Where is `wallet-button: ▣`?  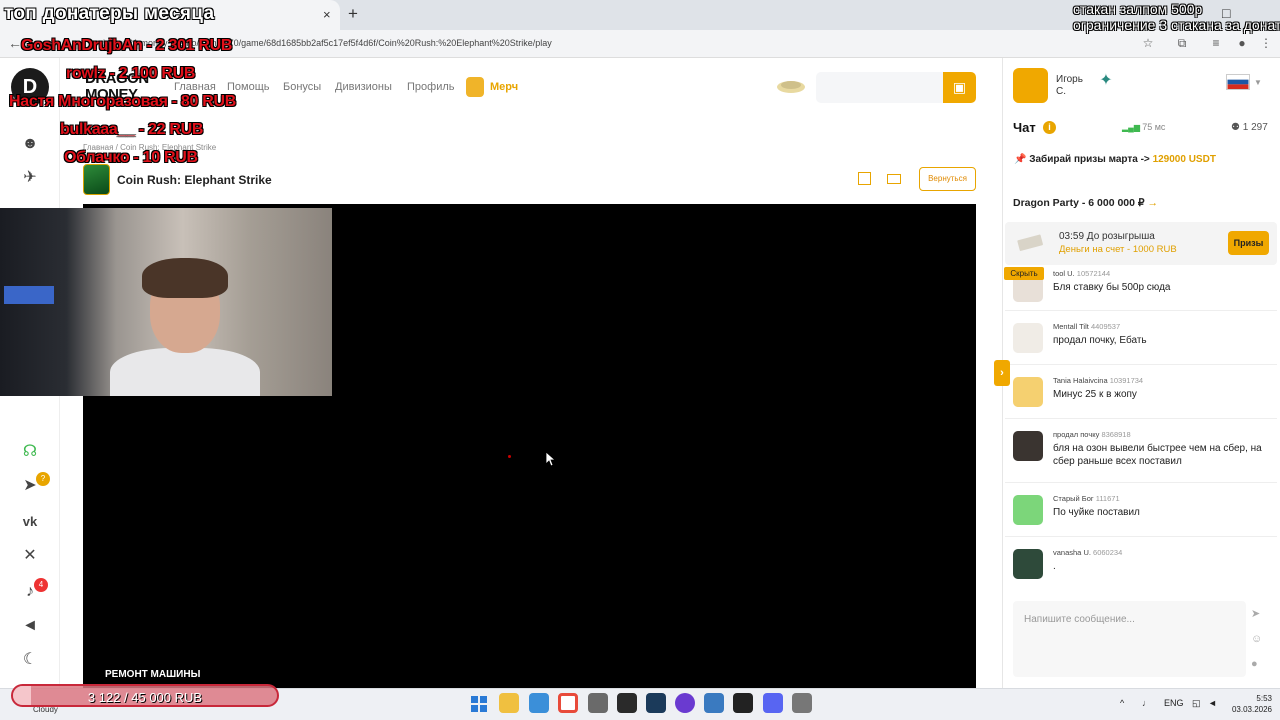
wallet-button: ▣ is located at coordinates (959, 87).